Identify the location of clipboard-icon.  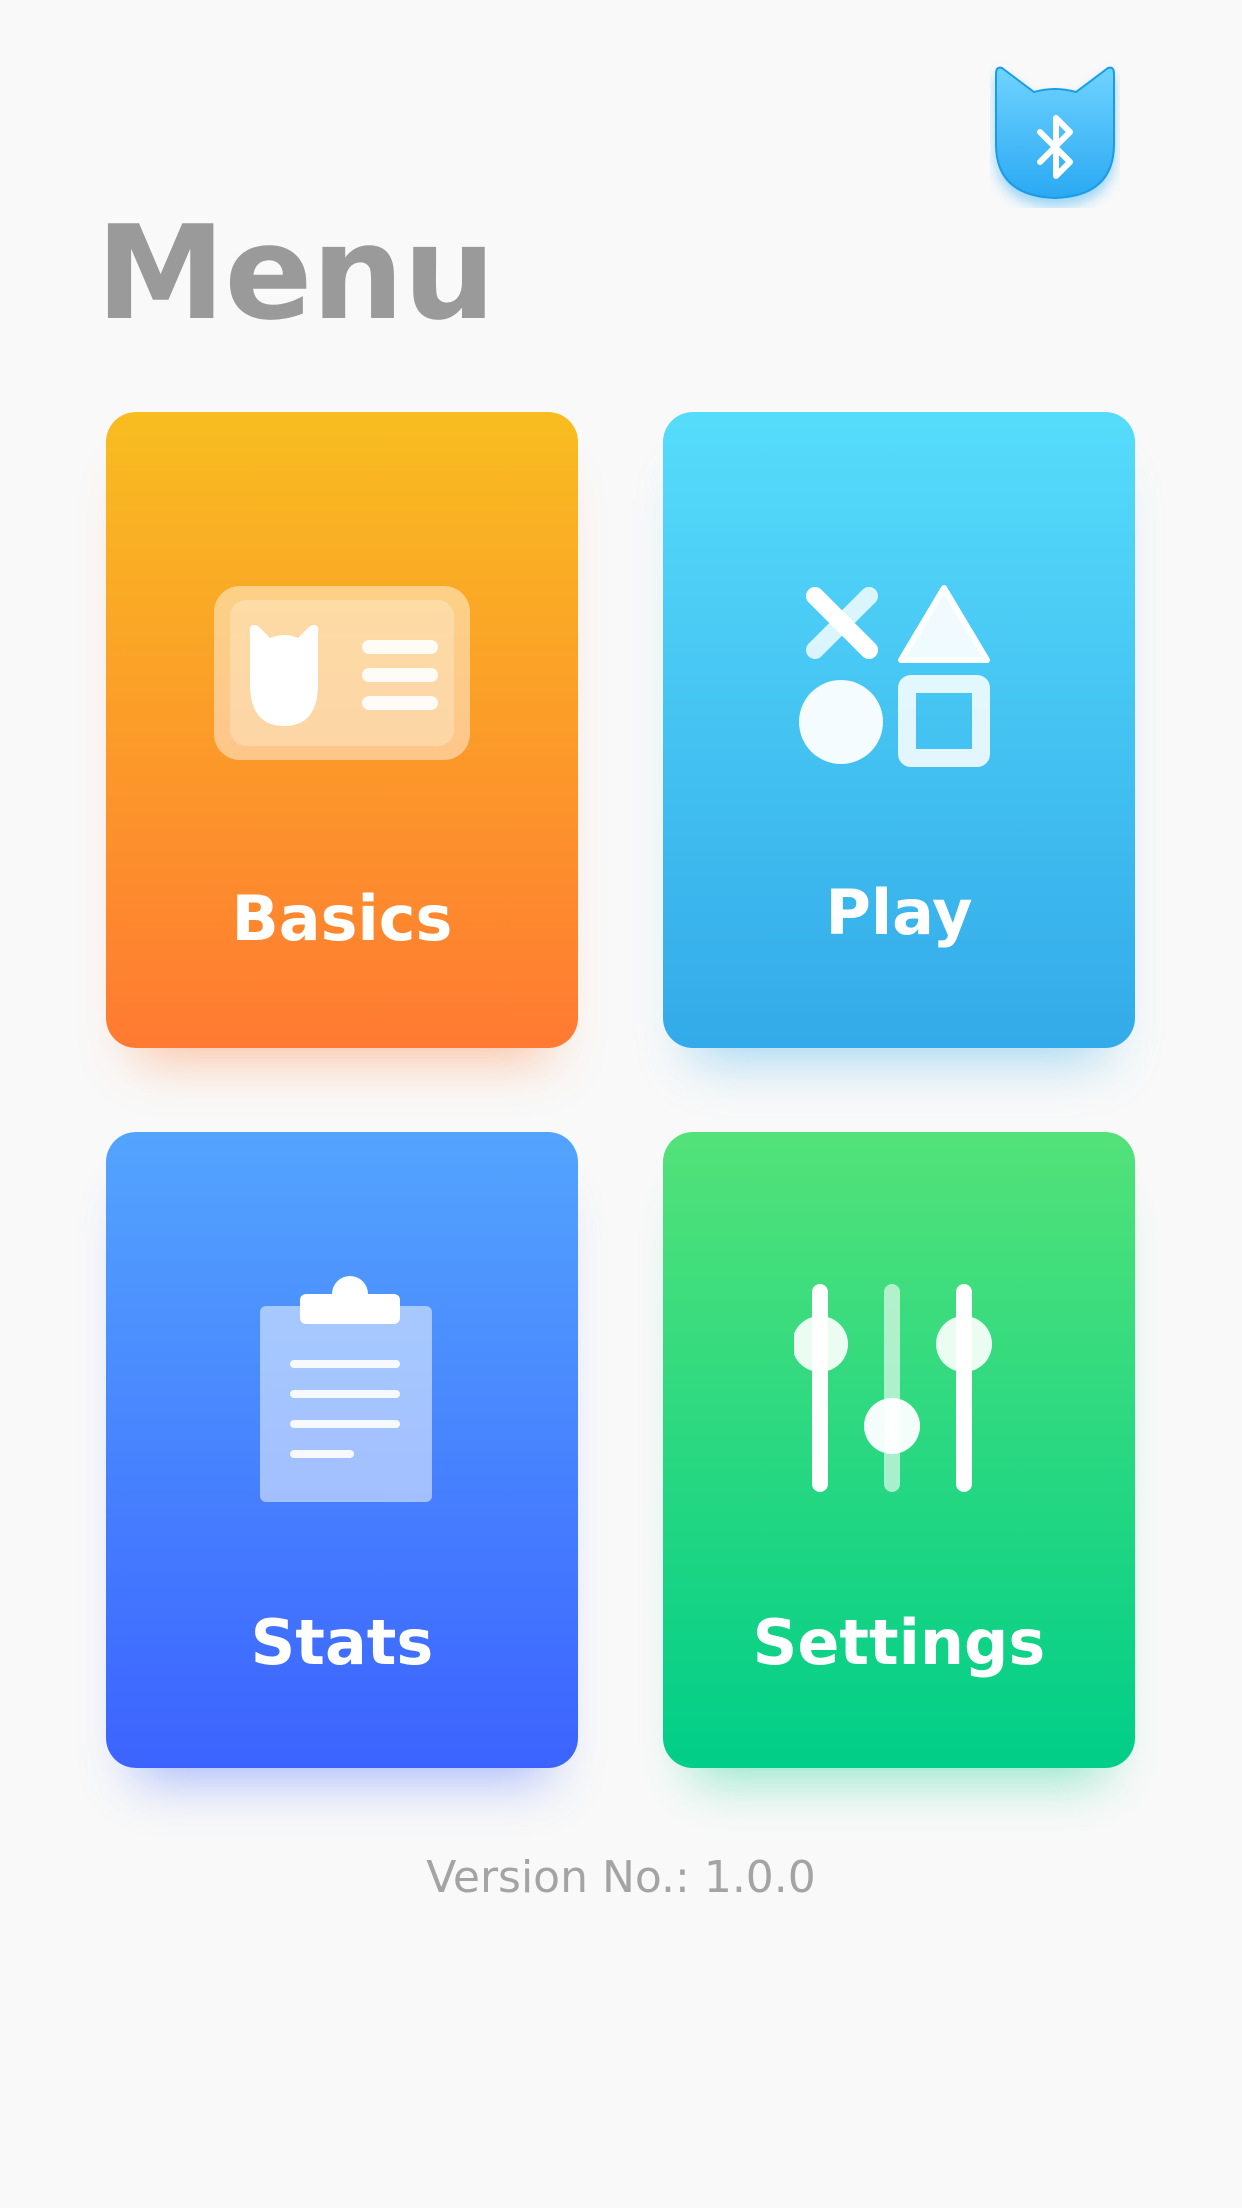
(346, 1389).